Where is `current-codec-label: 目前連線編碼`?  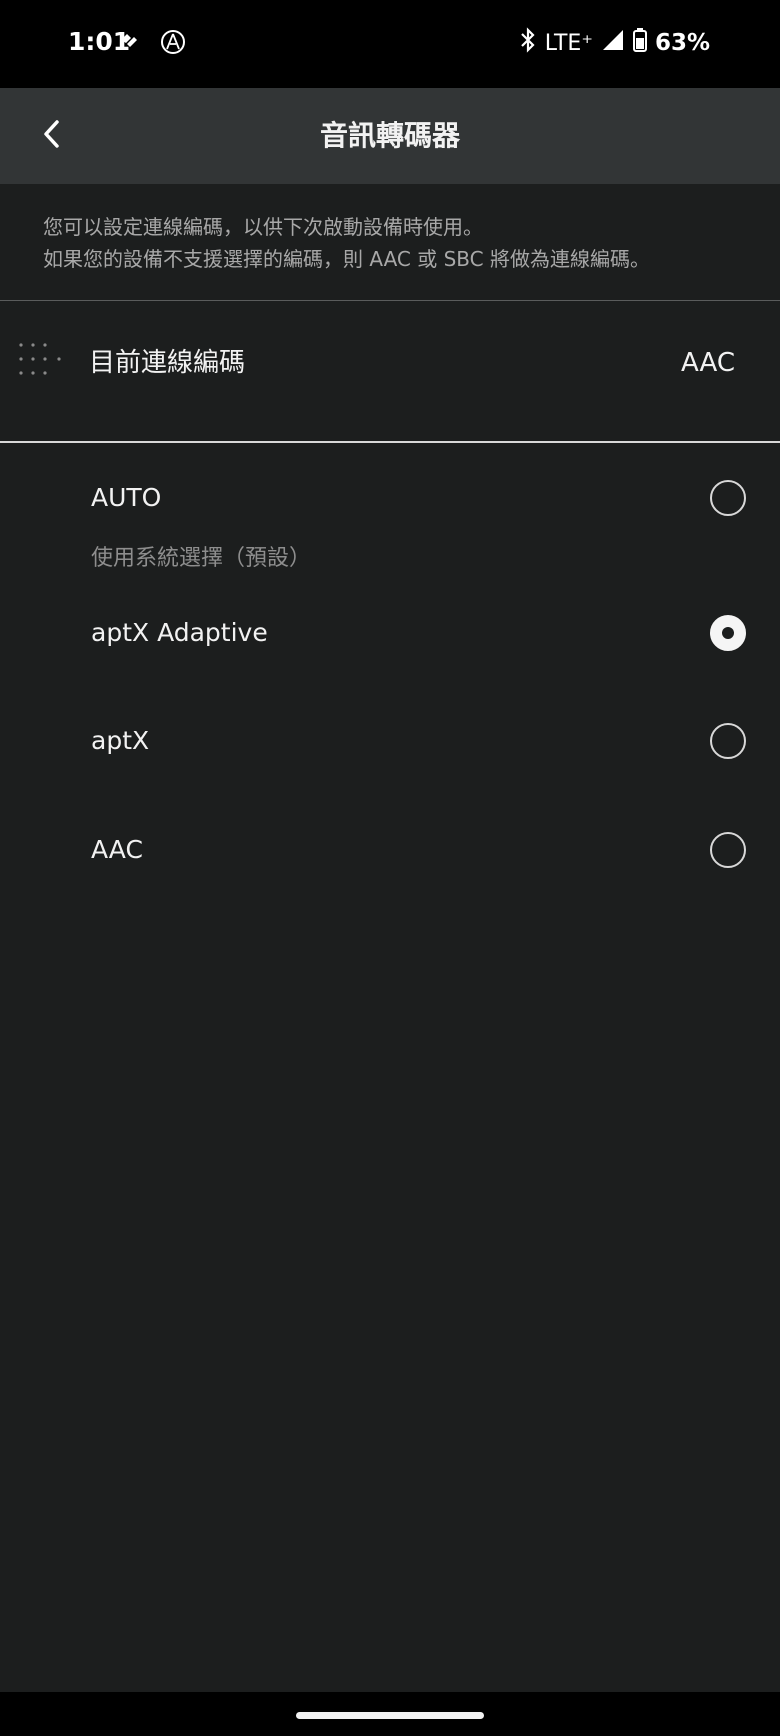
current-codec-label: 目前連線編碼 is located at coordinates (167, 363).